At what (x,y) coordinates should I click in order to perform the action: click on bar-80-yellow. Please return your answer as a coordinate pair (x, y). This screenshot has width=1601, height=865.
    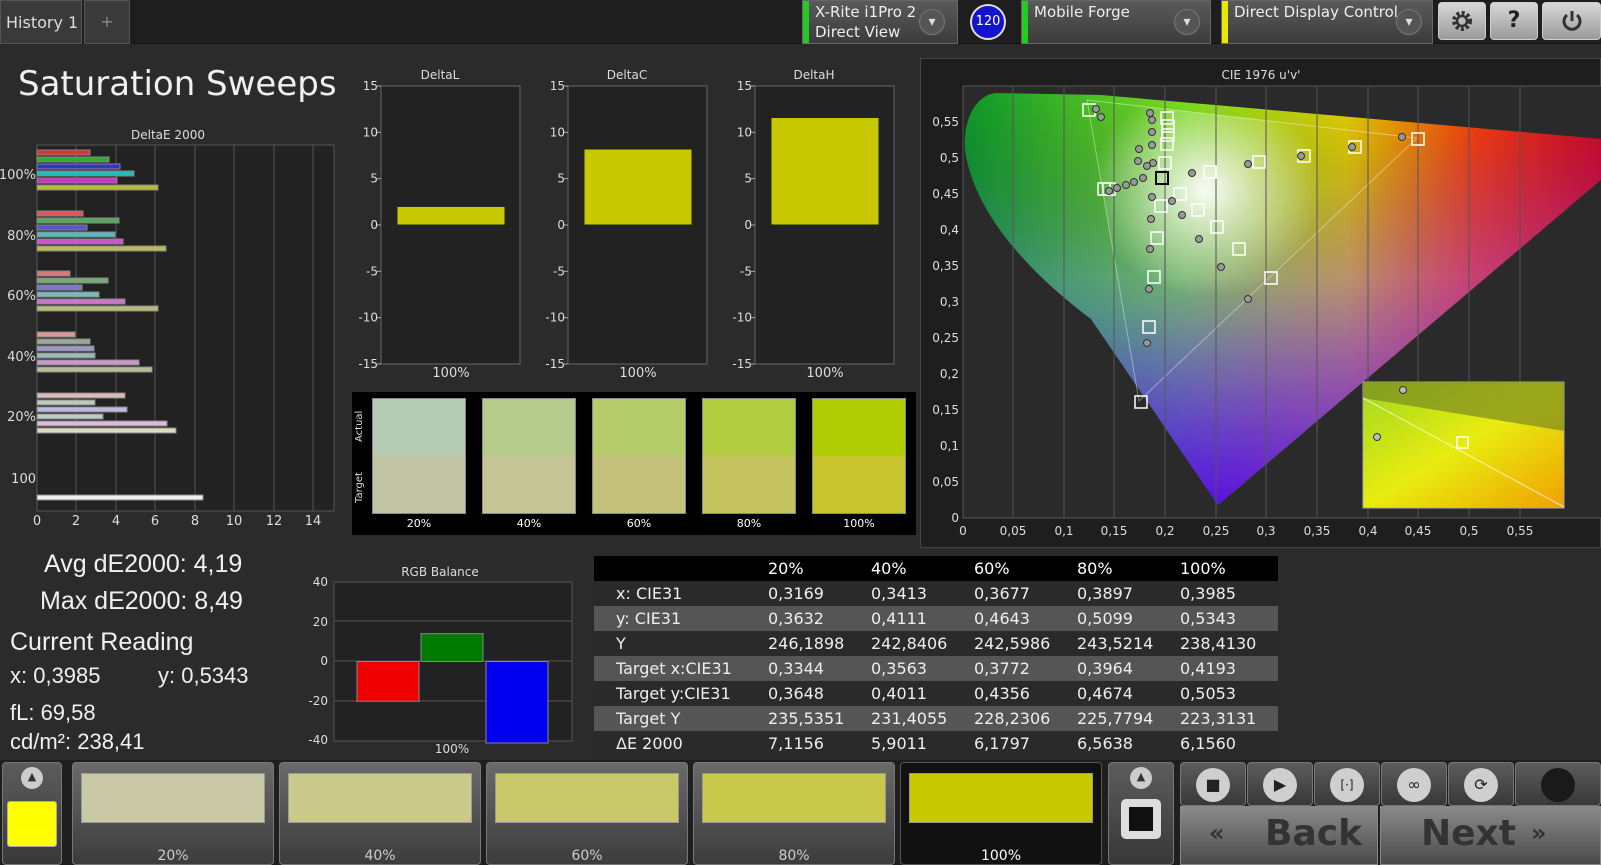
    Looking at the image, I should click on (101, 248).